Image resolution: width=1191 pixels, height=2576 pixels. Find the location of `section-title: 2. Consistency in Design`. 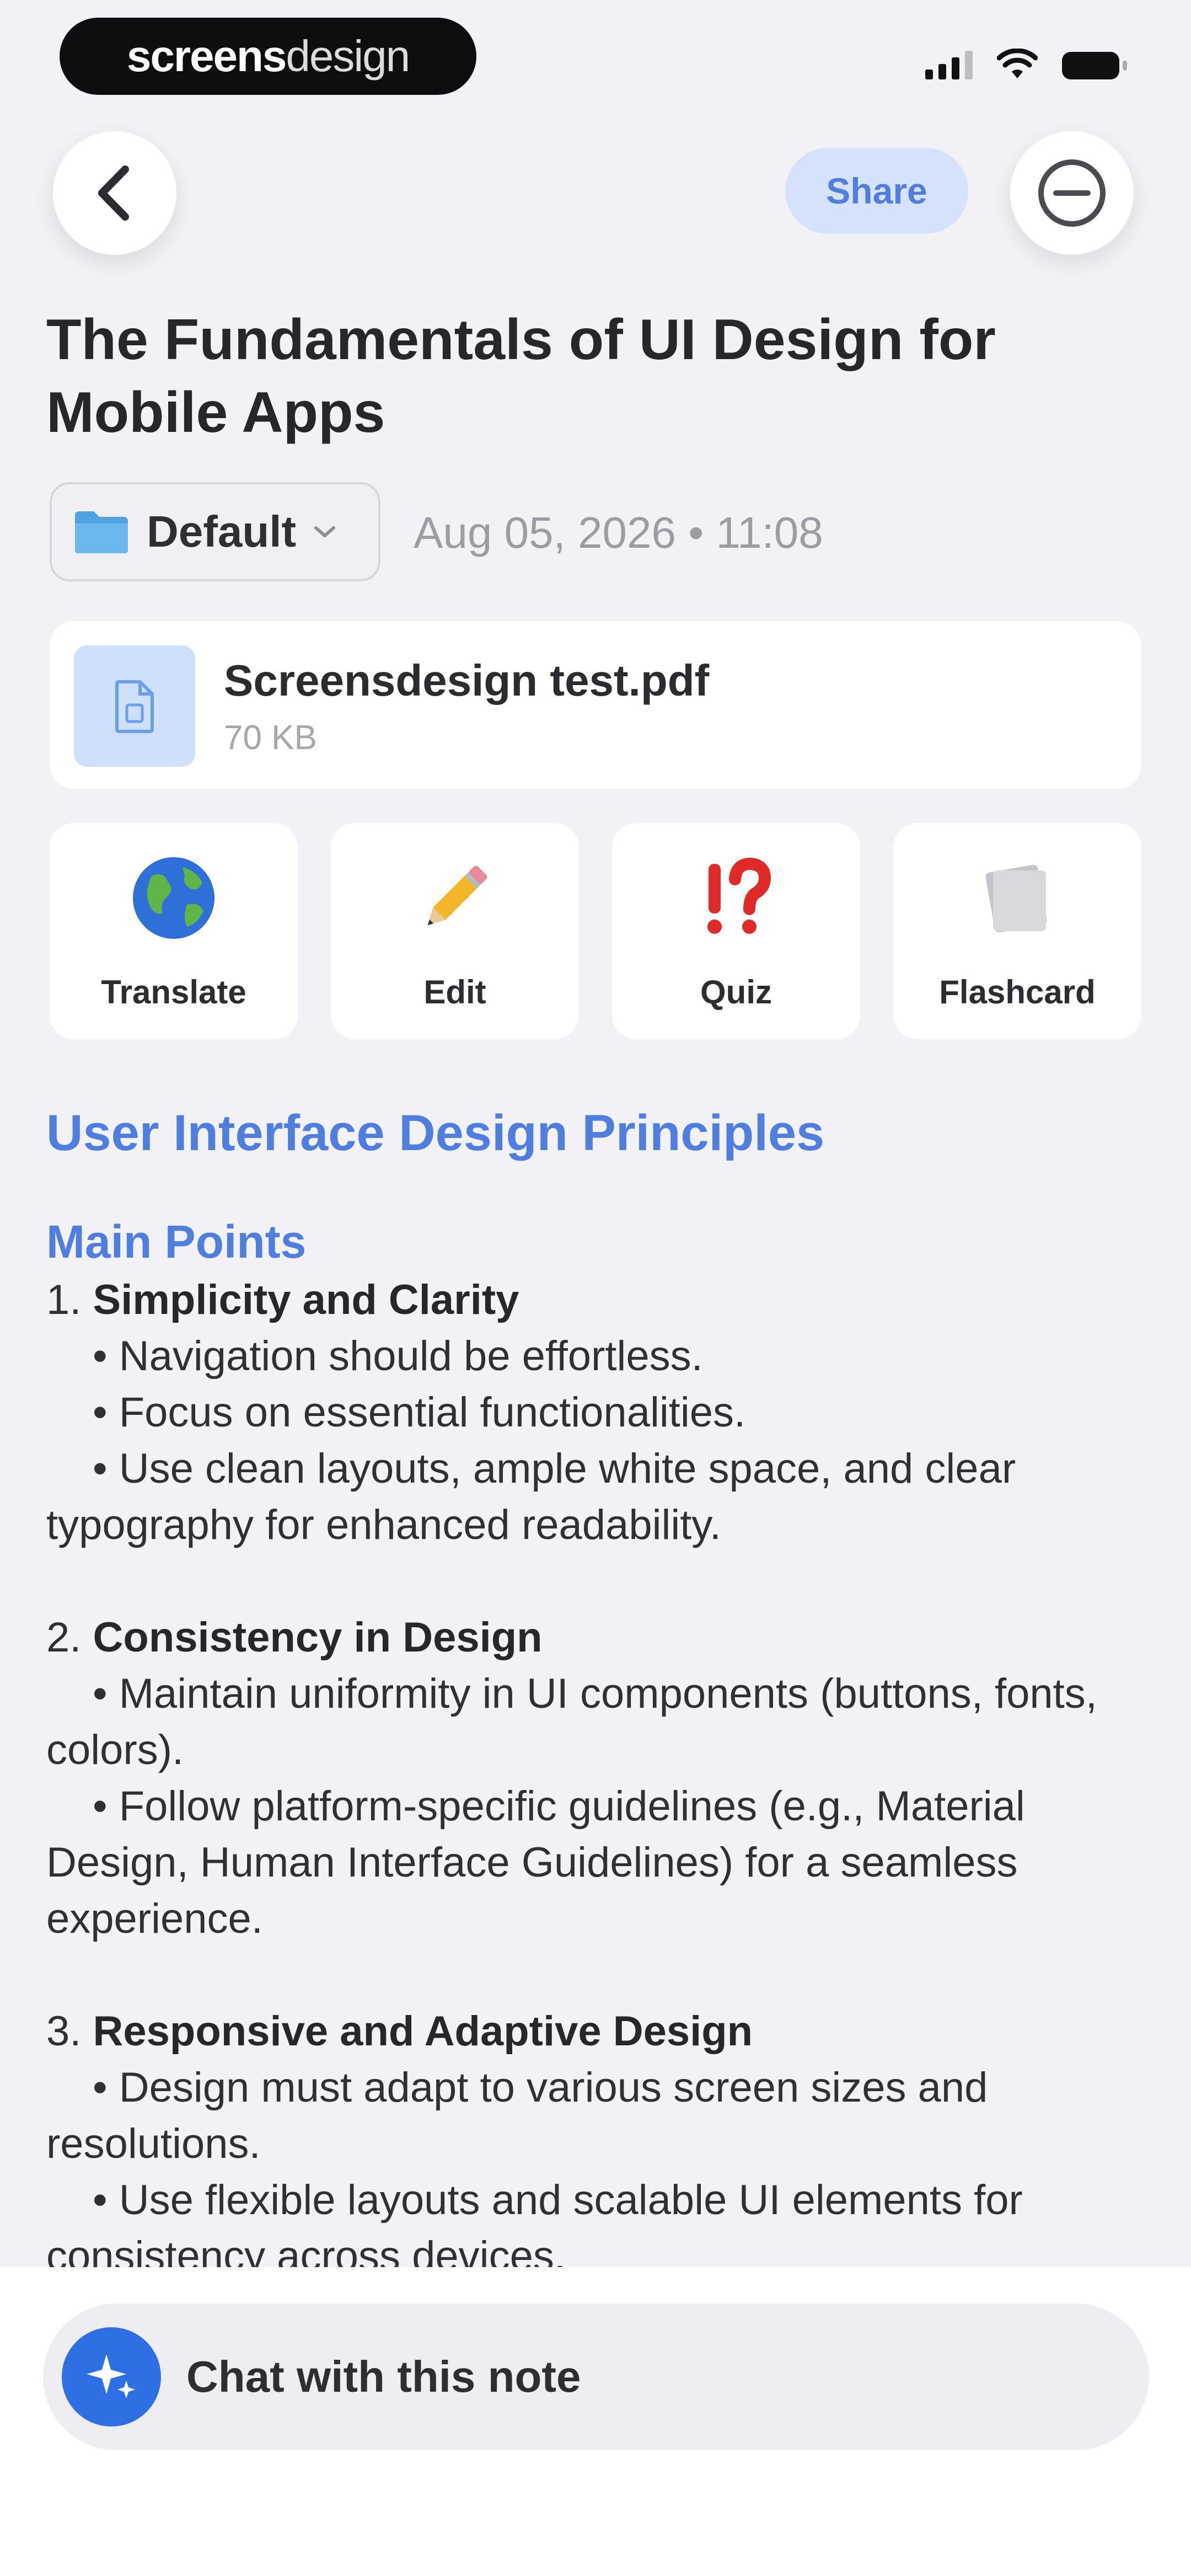

section-title: 2. Consistency in Design is located at coordinates (294, 1637).